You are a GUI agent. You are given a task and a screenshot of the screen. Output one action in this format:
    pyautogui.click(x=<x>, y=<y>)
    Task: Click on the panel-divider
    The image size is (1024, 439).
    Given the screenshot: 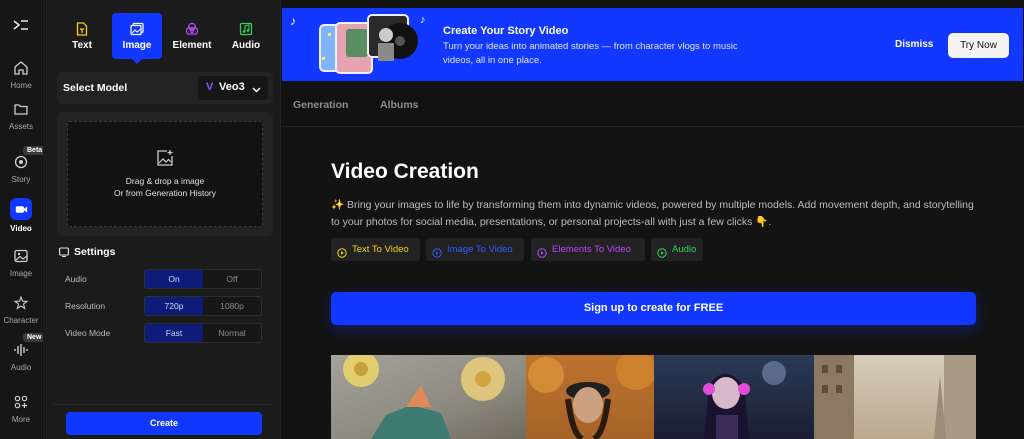 What is the action you would take?
    pyautogui.click(x=162, y=404)
    